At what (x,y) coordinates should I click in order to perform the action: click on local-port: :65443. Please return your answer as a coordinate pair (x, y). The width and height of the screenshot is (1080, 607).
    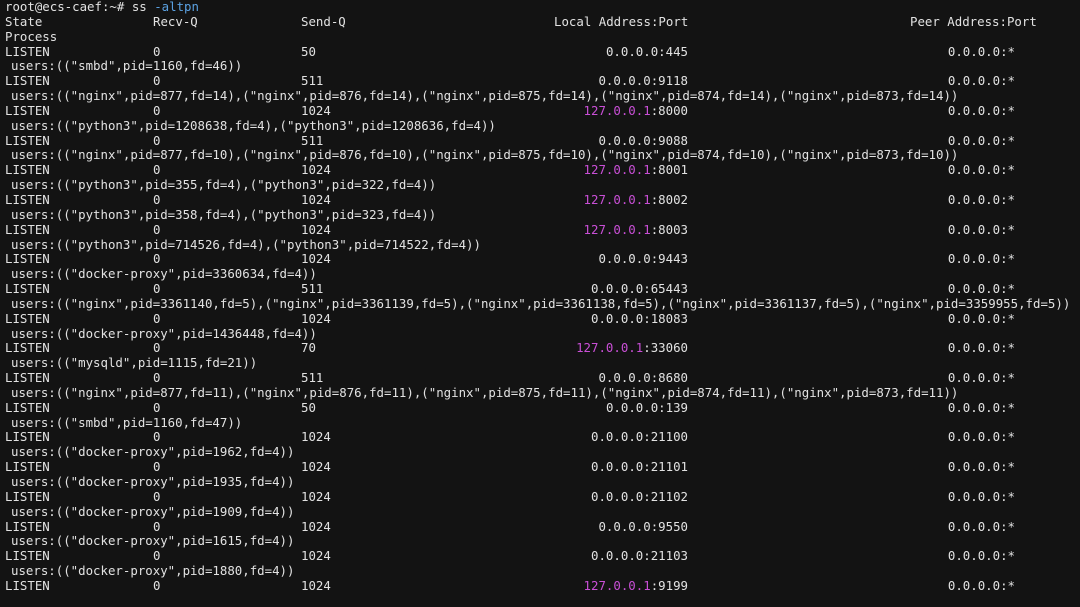
    Looking at the image, I should click on (665, 289).